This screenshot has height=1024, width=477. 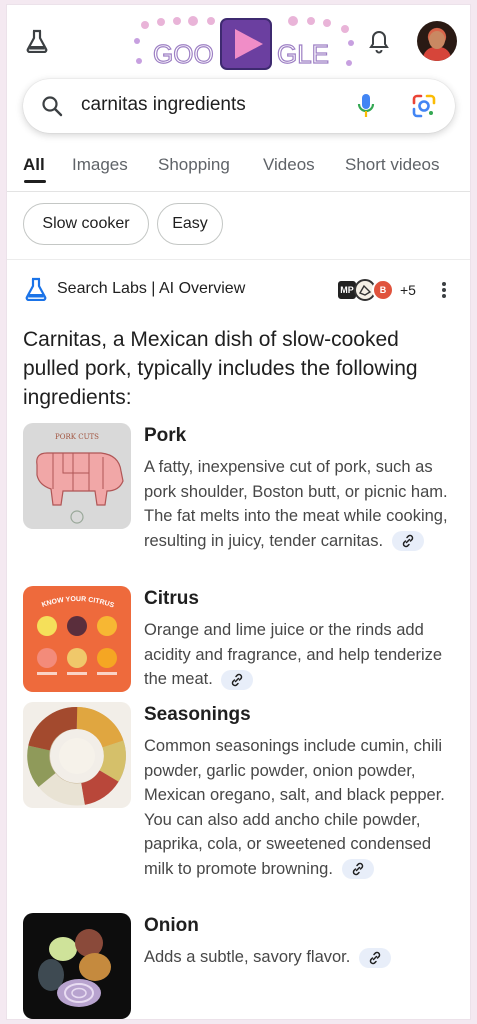 What do you see at coordinates (238, 171) in the screenshot?
I see `search-tabs: All Images Shopping Videos Short videos` at bounding box center [238, 171].